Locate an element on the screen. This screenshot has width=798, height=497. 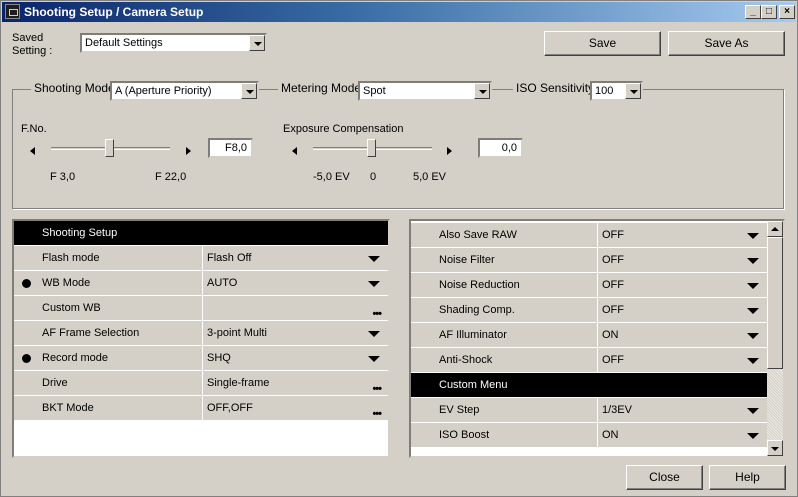
saved-setting-value: Default Settings is located at coordinates (124, 43).